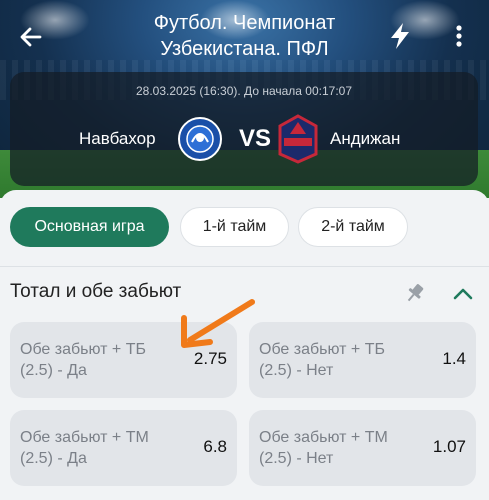 This screenshot has width=489, height=500. Describe the element at coordinates (234, 227) in the screenshot. I see `tab-first-half: 1-й тайм` at that location.